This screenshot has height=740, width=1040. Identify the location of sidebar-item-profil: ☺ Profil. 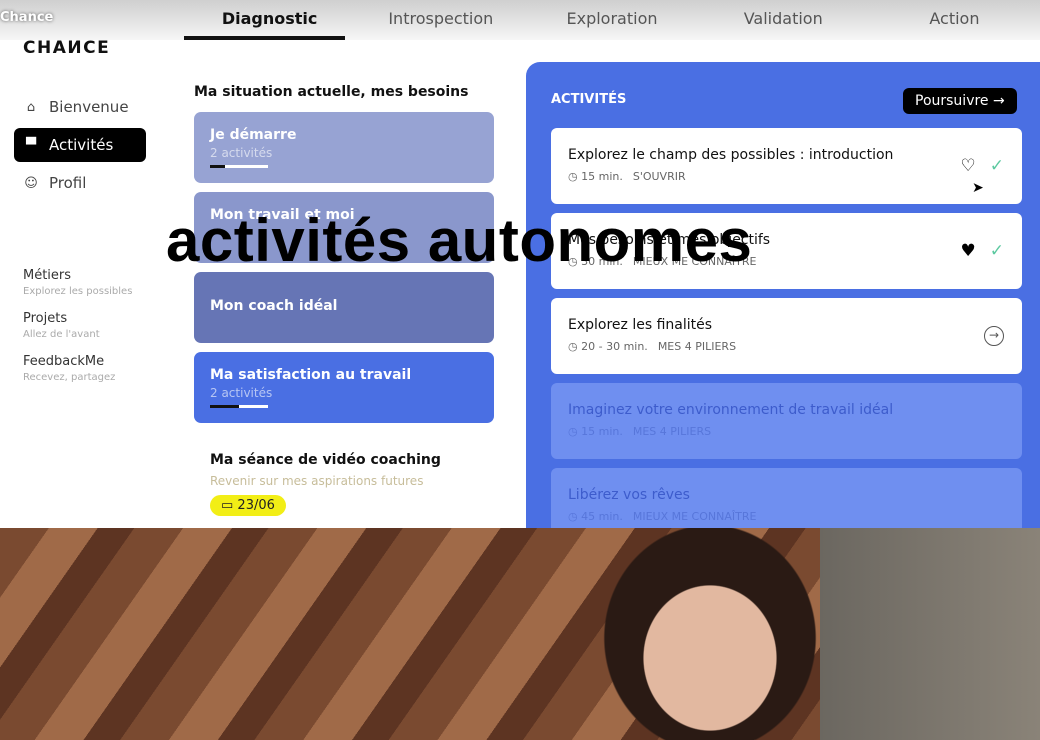
(80, 183).